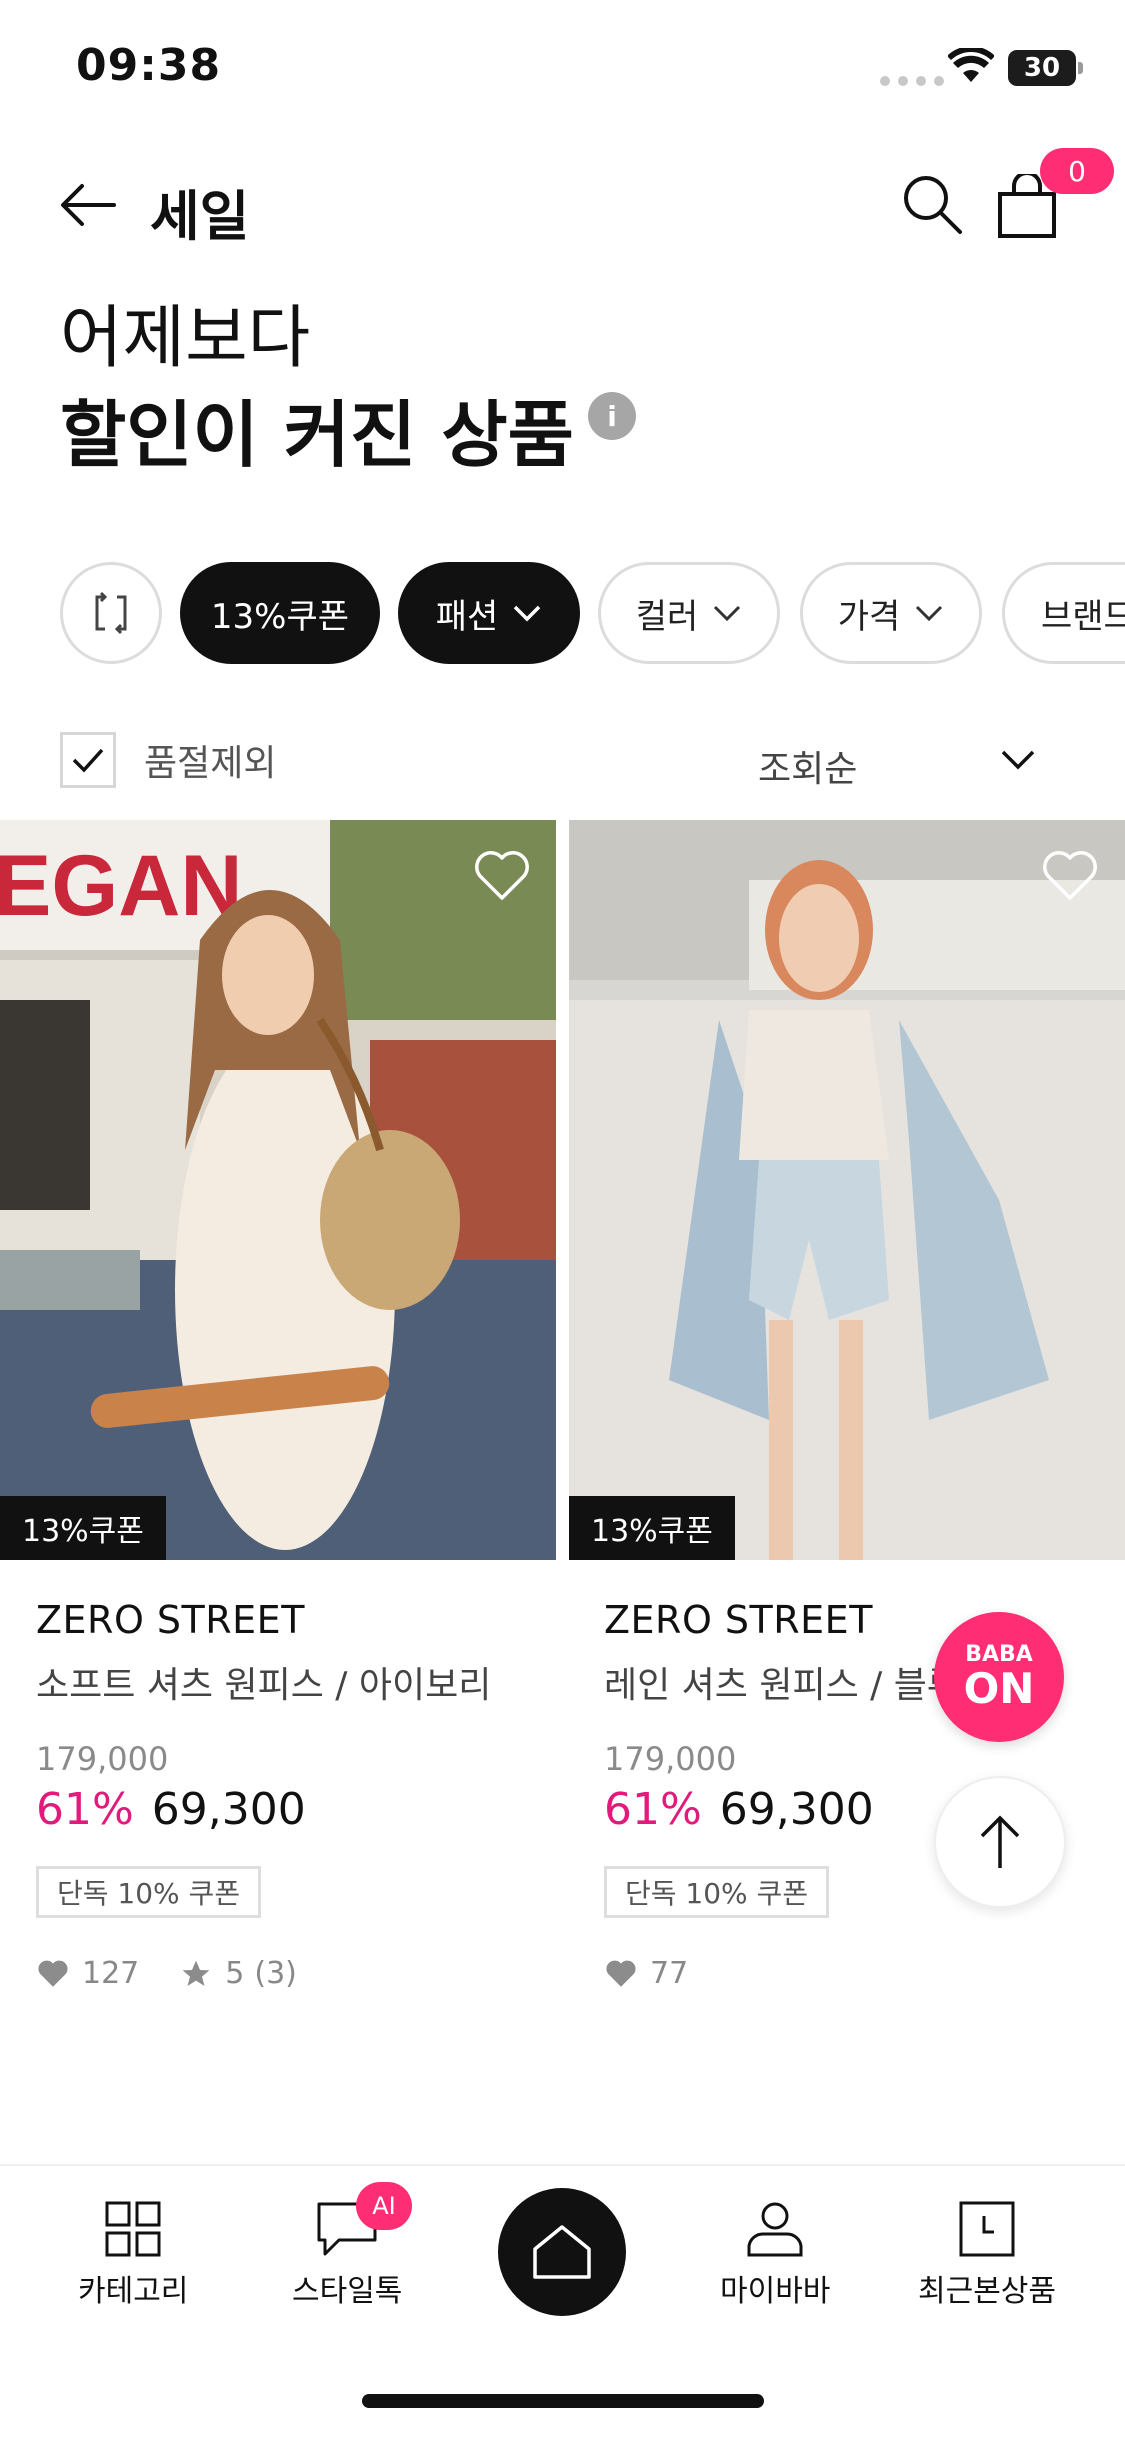 This screenshot has width=1125, height=2438. What do you see at coordinates (347, 2291) in the screenshot?
I see `nav-label: 스타일톡` at bounding box center [347, 2291].